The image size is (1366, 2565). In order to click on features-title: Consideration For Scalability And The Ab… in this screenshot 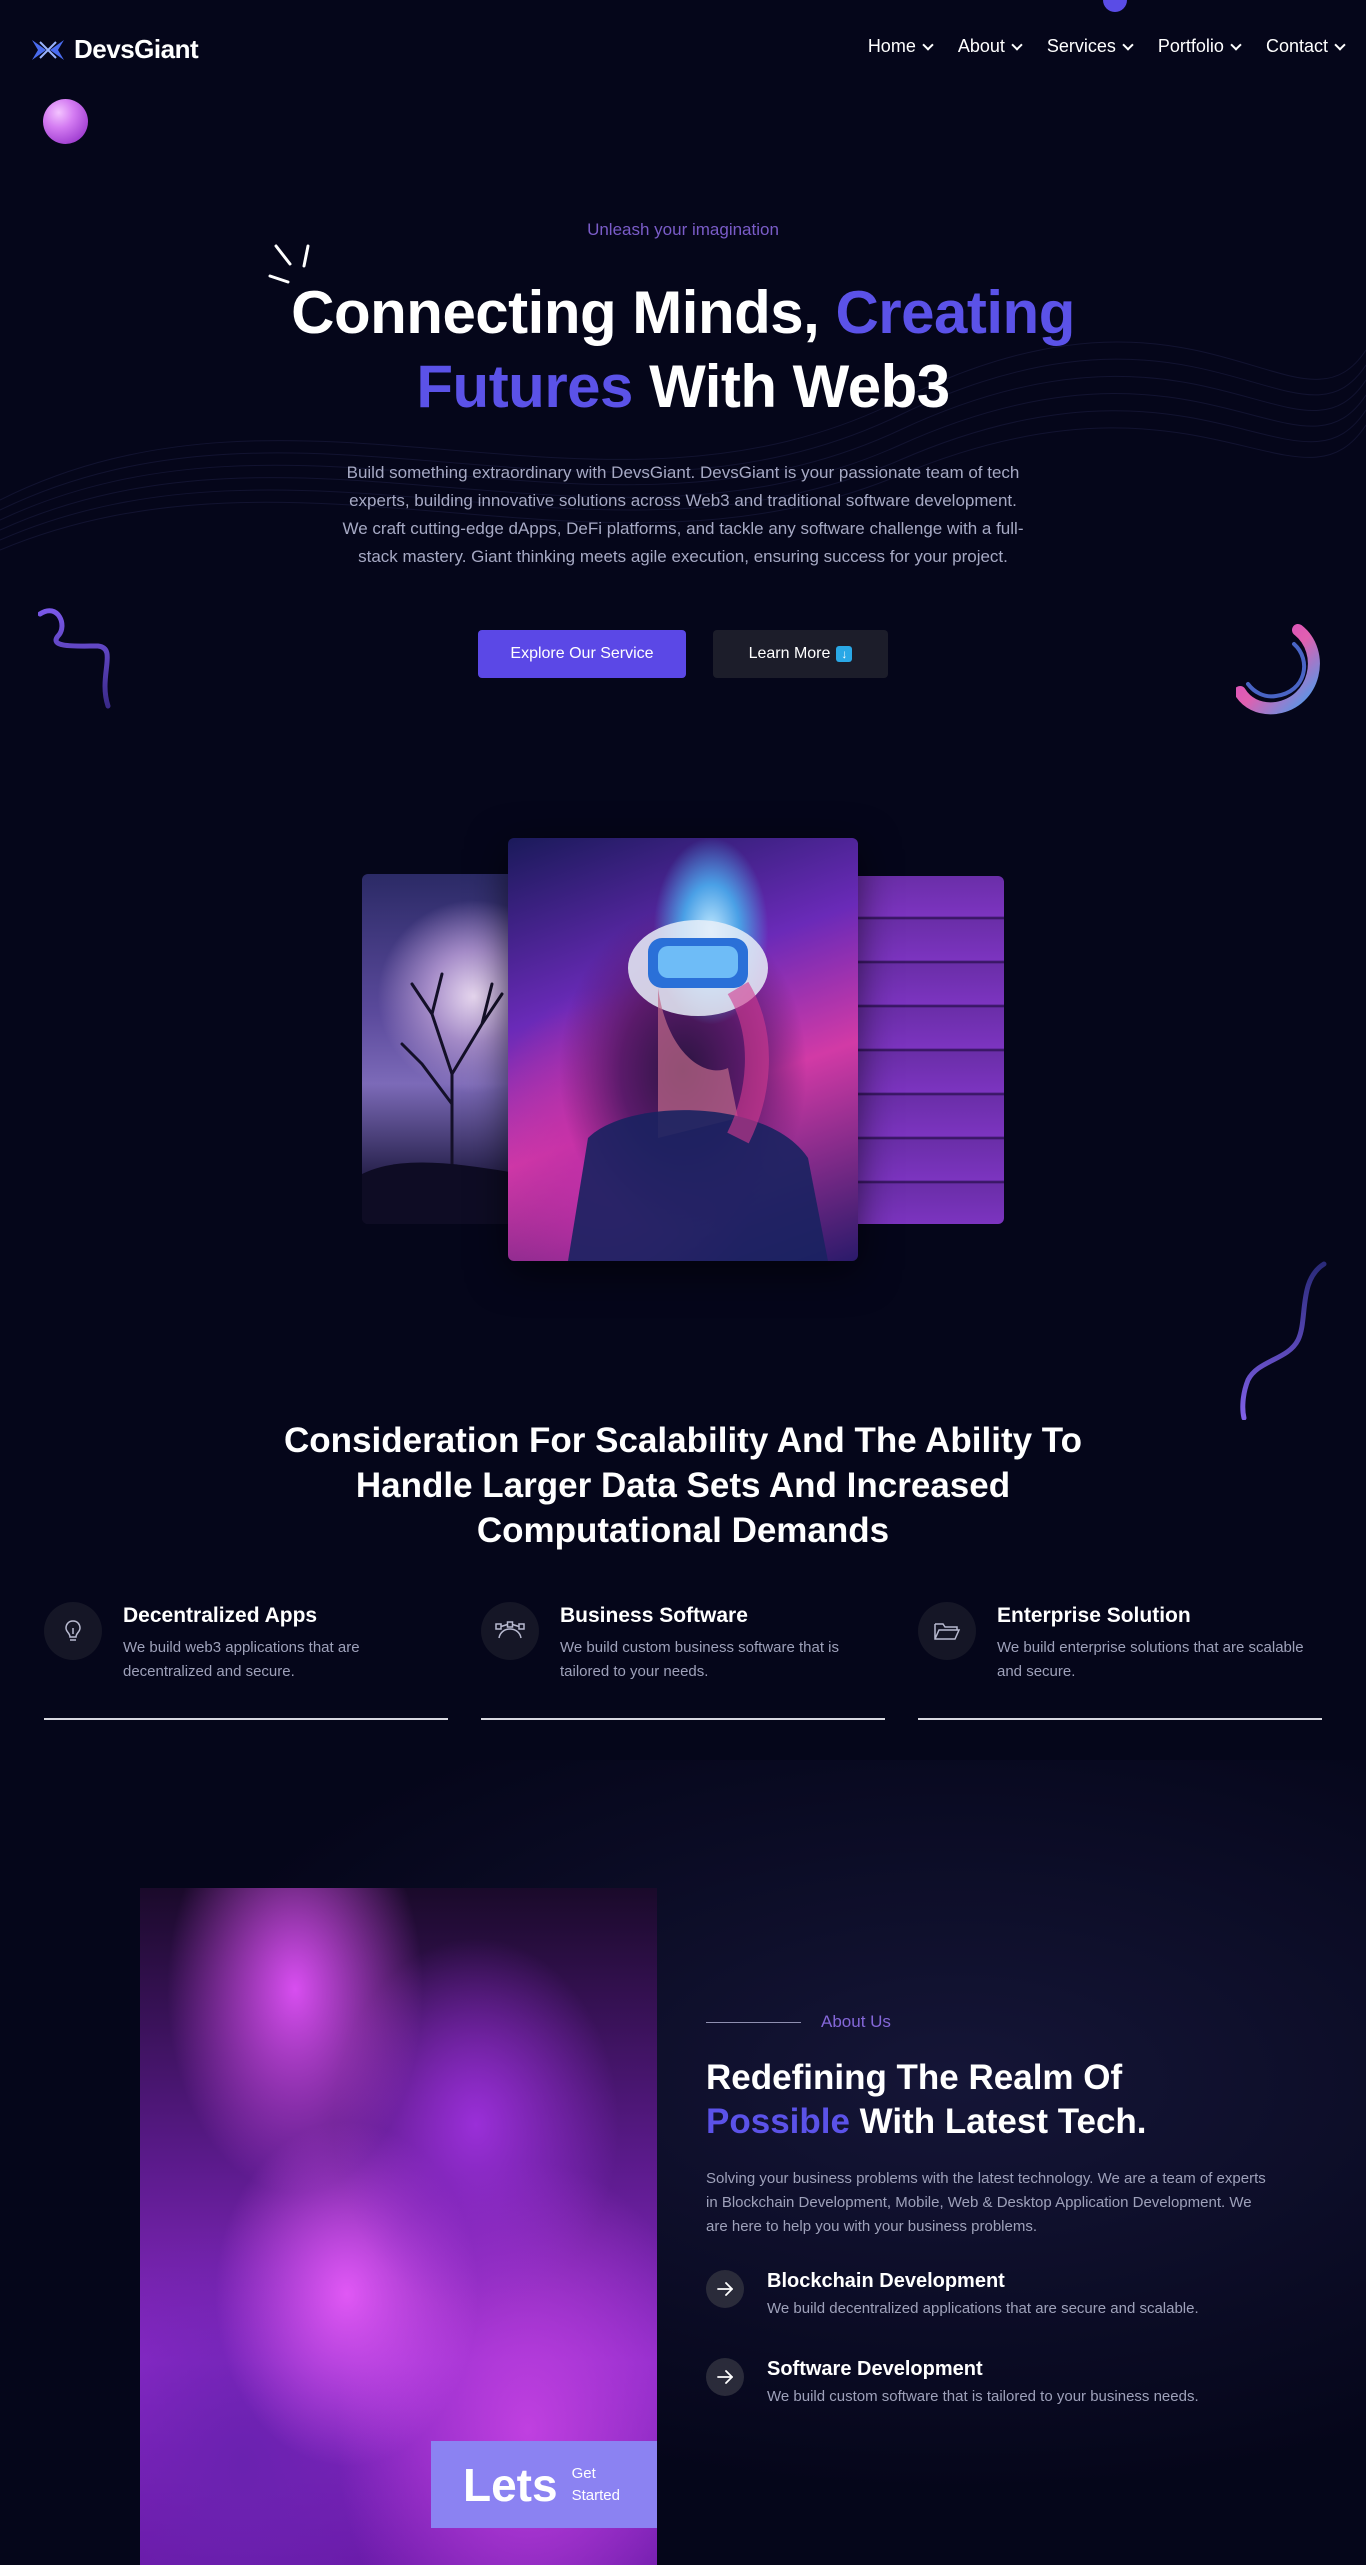, I will do `click(683, 1485)`.